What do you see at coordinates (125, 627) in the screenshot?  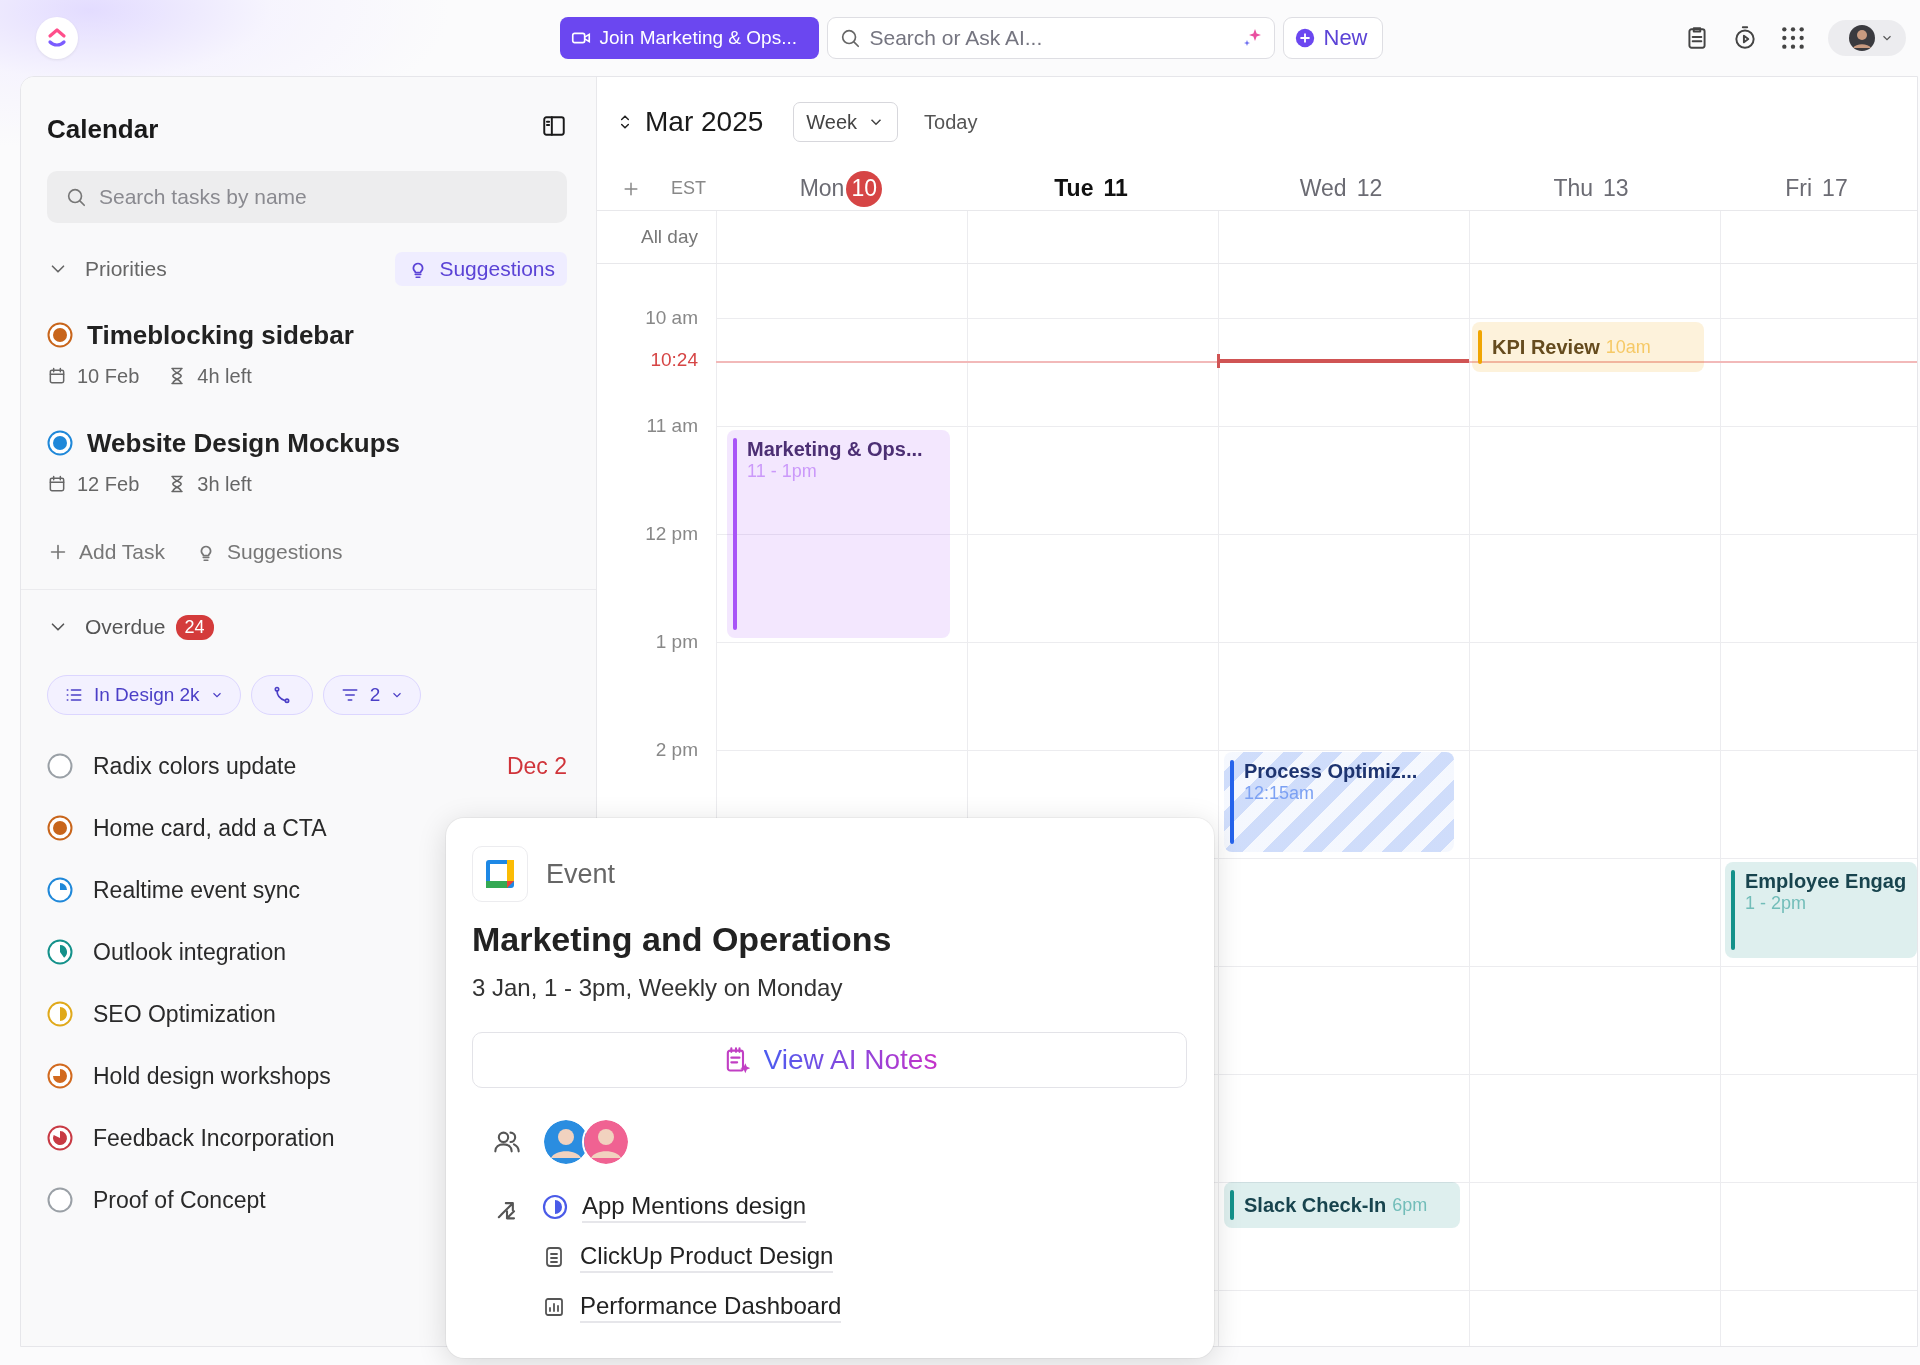 I see `section-label: Overdue` at bounding box center [125, 627].